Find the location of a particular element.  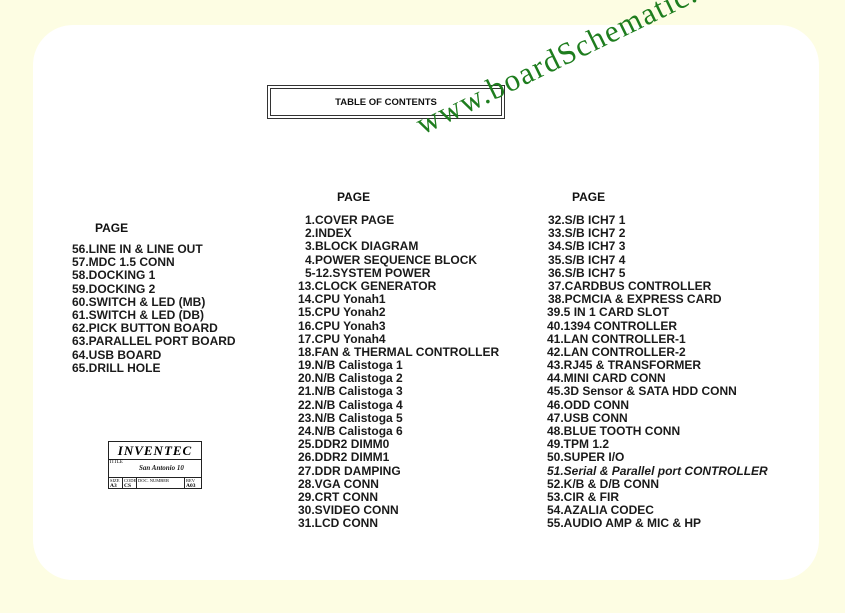

toc-entry: 3.BLOCK DIAGRAM is located at coordinates (362, 246).